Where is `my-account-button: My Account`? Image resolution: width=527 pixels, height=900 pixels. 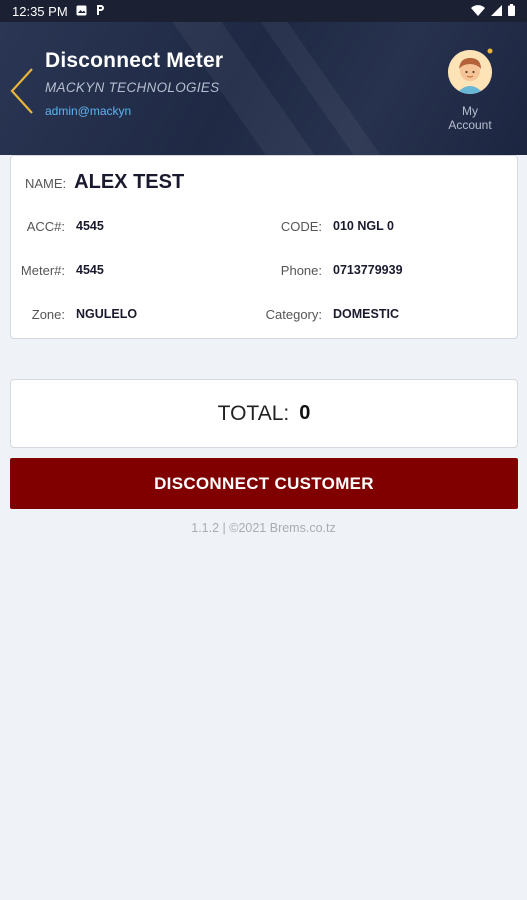 my-account-button: My Account is located at coordinates (470, 90).